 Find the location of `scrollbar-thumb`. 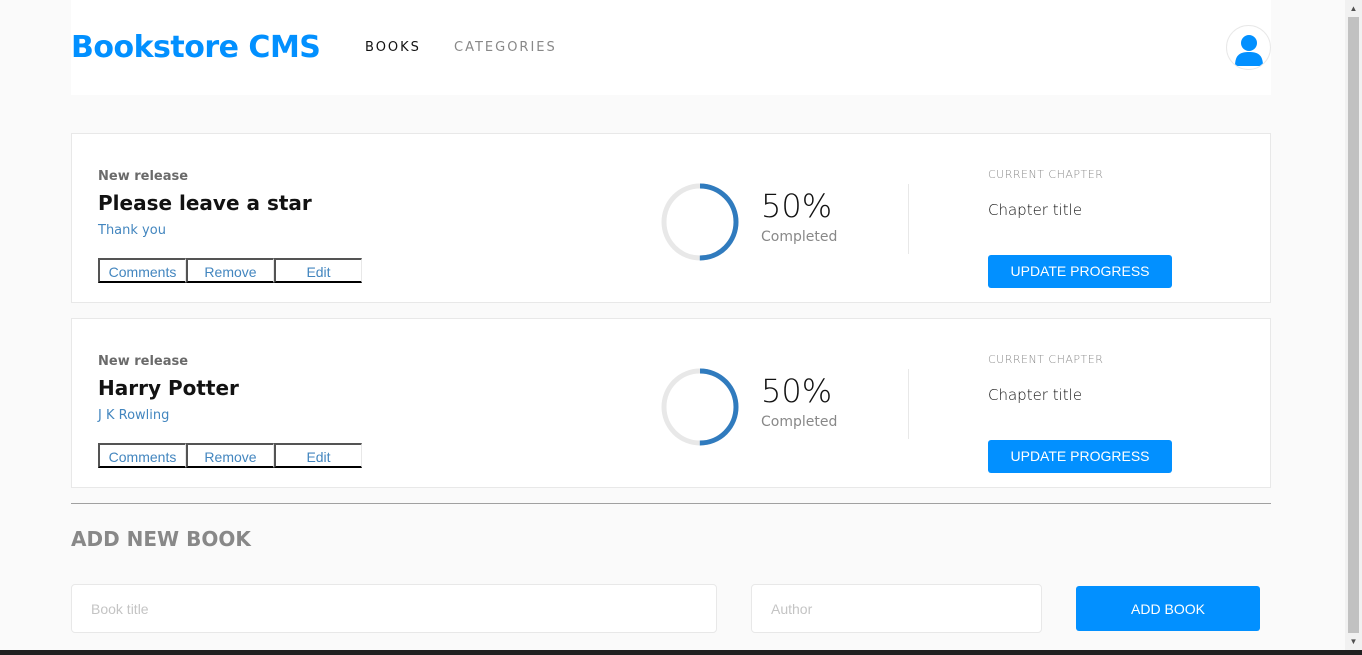

scrollbar-thumb is located at coordinates (1353, 325).